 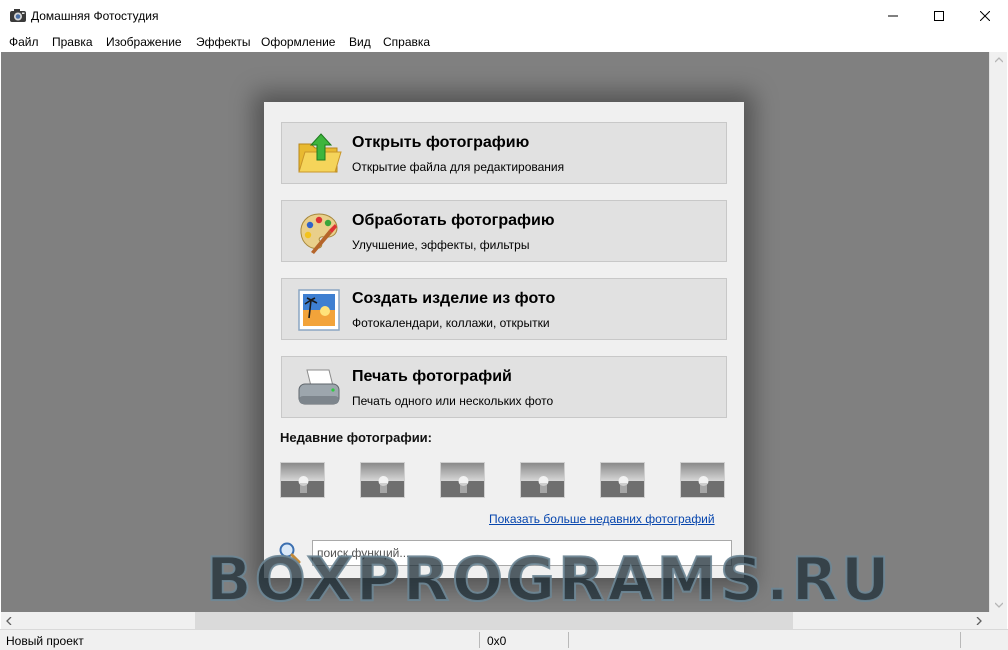 I want to click on action-title: Создать изделие из фото, so click(x=454, y=298).